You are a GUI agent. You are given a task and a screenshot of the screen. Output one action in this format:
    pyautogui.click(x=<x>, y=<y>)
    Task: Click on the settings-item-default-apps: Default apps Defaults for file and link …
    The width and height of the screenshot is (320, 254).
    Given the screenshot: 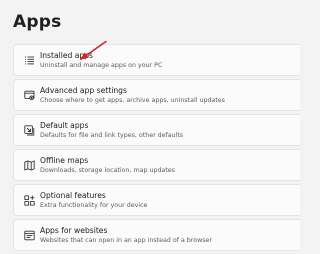 What is the action you would take?
    pyautogui.click(x=156, y=130)
    